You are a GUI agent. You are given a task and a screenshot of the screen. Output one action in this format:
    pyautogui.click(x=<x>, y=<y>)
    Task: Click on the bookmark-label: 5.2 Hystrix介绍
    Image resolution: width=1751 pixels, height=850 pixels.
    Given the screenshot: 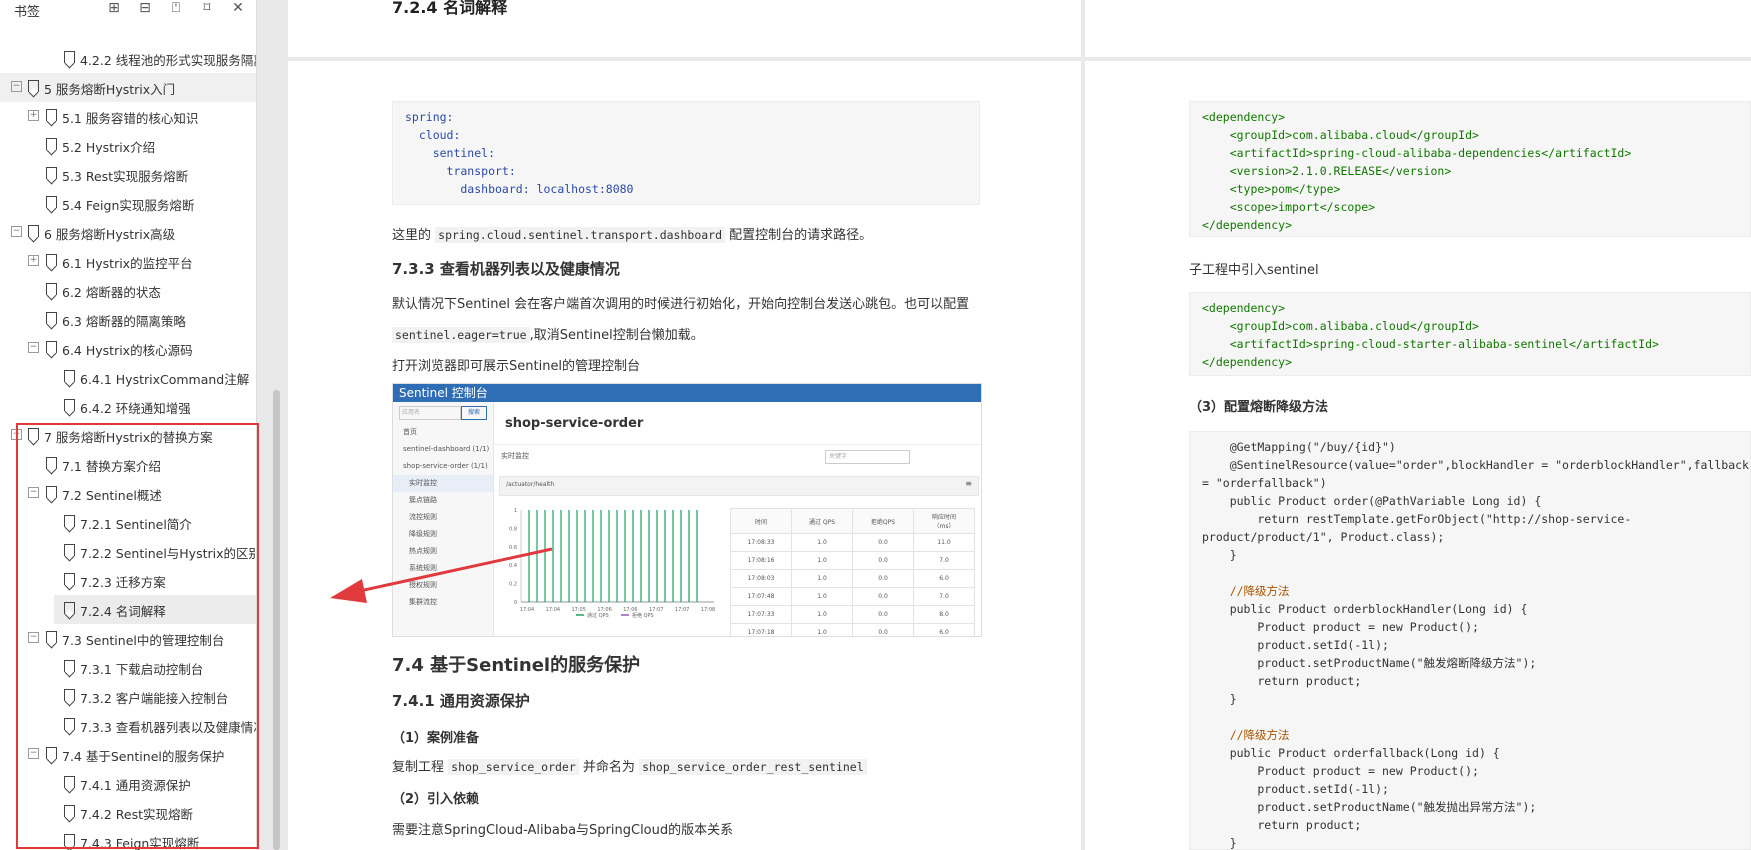 What is the action you would take?
    pyautogui.click(x=109, y=147)
    